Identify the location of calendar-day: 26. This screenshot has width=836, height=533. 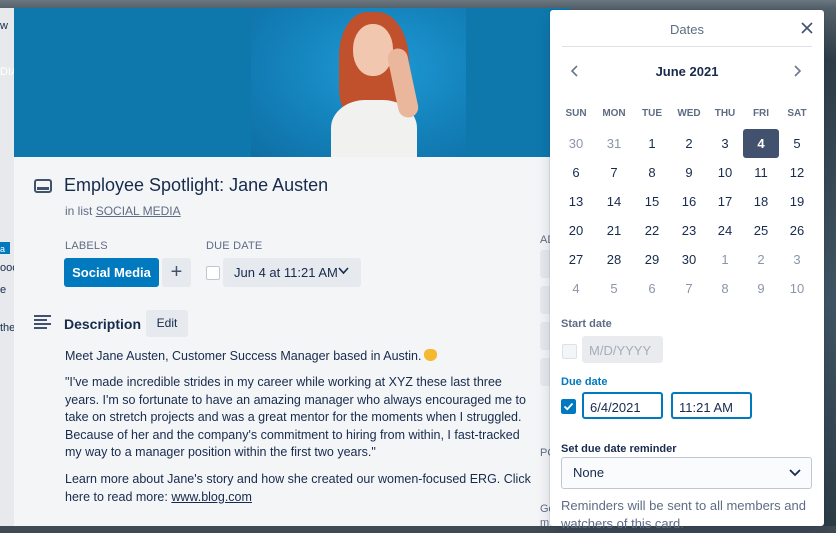
(797, 230).